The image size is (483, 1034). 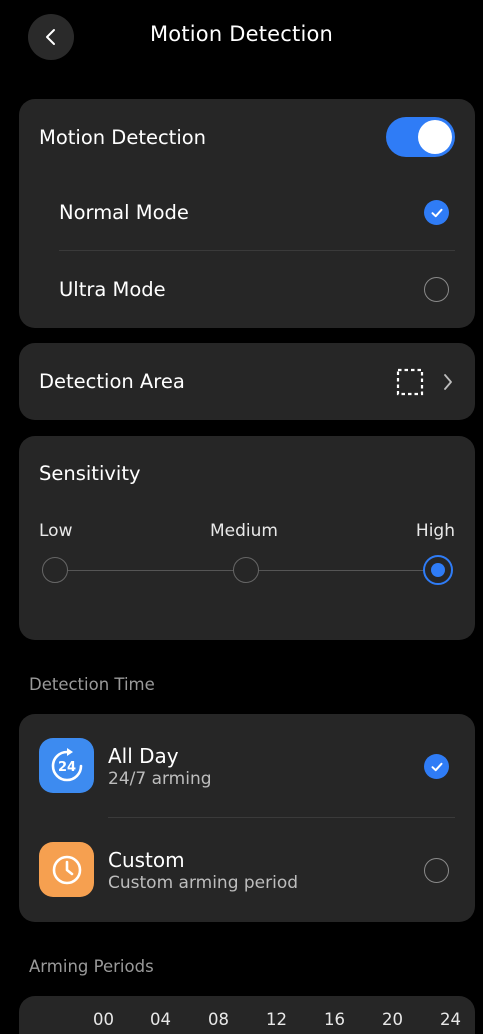 What do you see at coordinates (112, 289) in the screenshot?
I see `ultra-mode-label: Ultra Mode` at bounding box center [112, 289].